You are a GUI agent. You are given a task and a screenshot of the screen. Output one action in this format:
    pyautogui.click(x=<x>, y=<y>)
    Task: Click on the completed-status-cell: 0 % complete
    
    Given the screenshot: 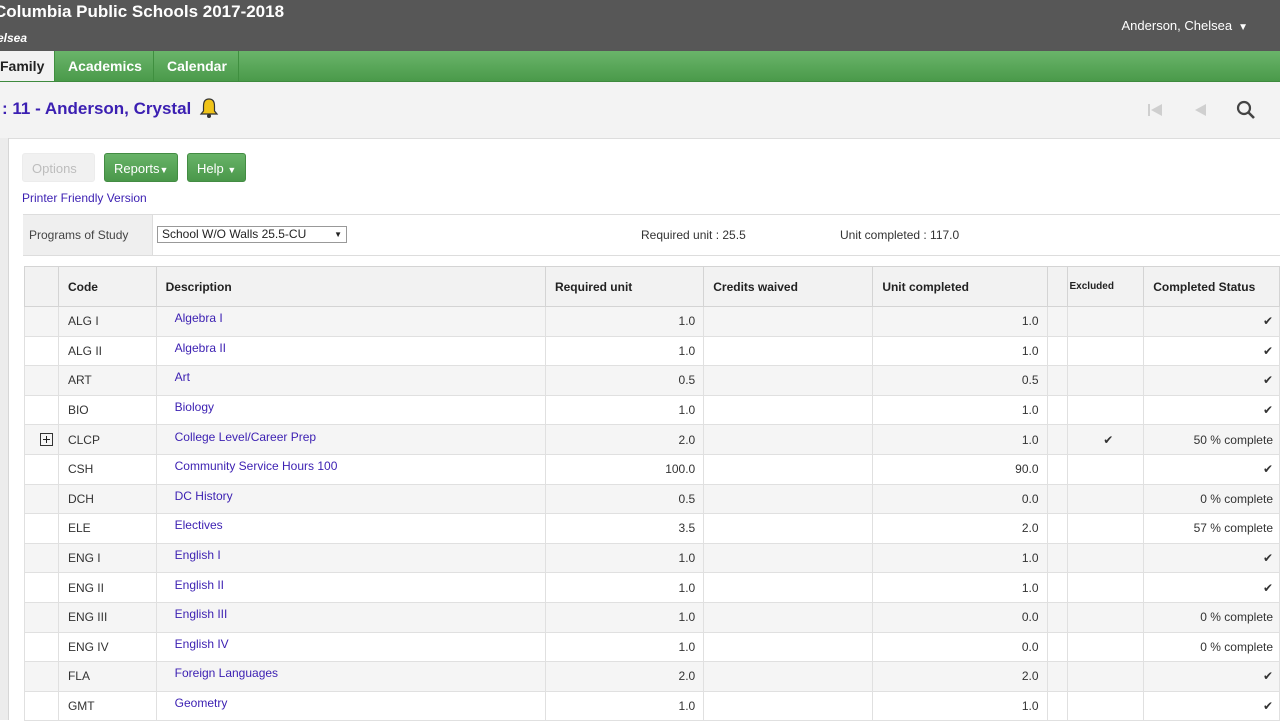 What is the action you would take?
    pyautogui.click(x=1211, y=647)
    